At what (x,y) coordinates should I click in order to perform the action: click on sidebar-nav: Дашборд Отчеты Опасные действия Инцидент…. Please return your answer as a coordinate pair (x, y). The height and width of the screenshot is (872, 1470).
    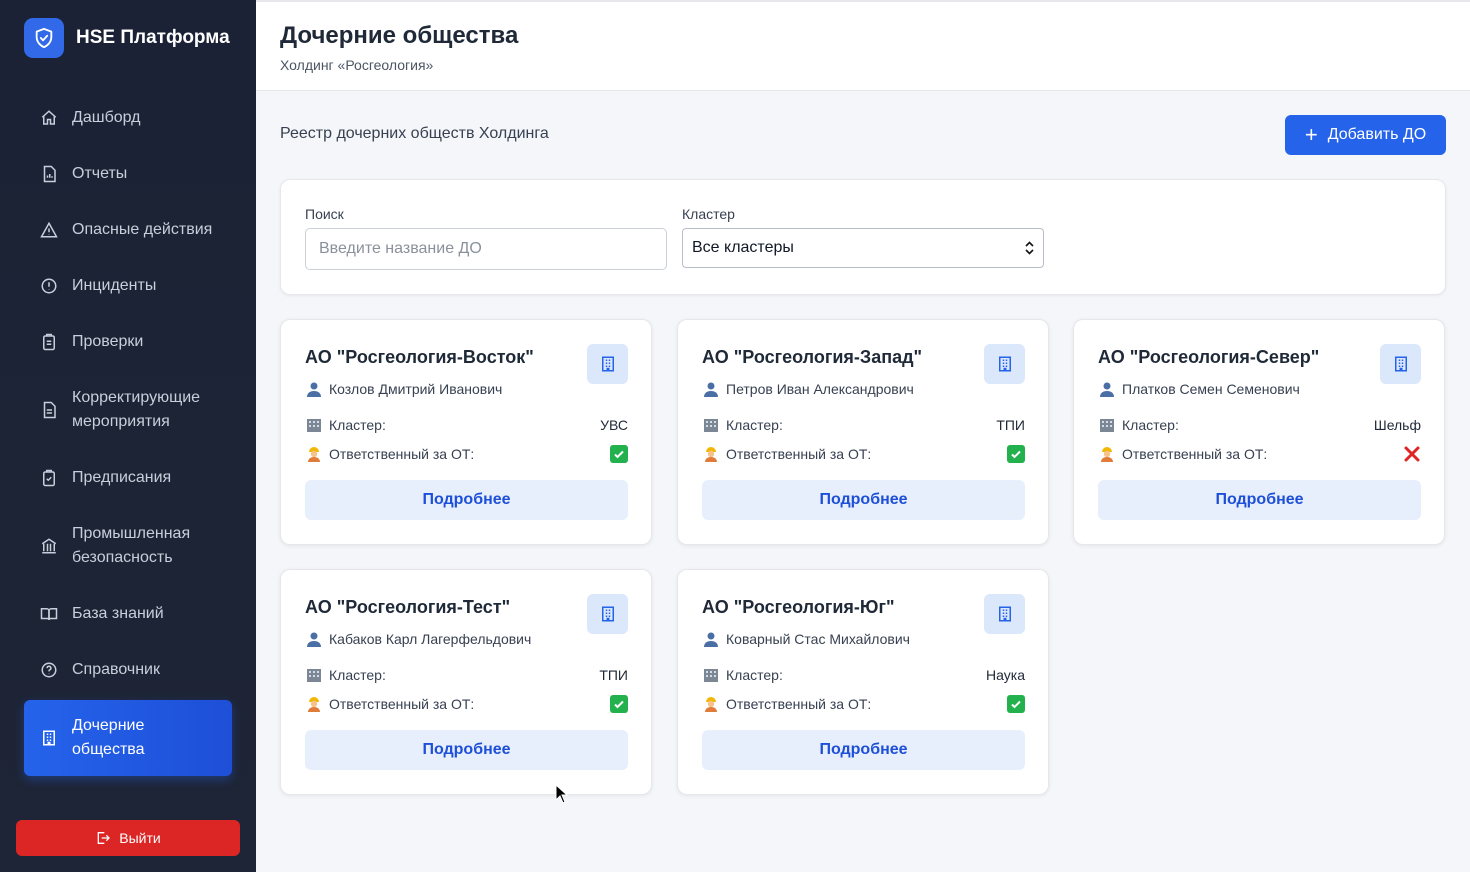
    Looking at the image, I should click on (128, 436).